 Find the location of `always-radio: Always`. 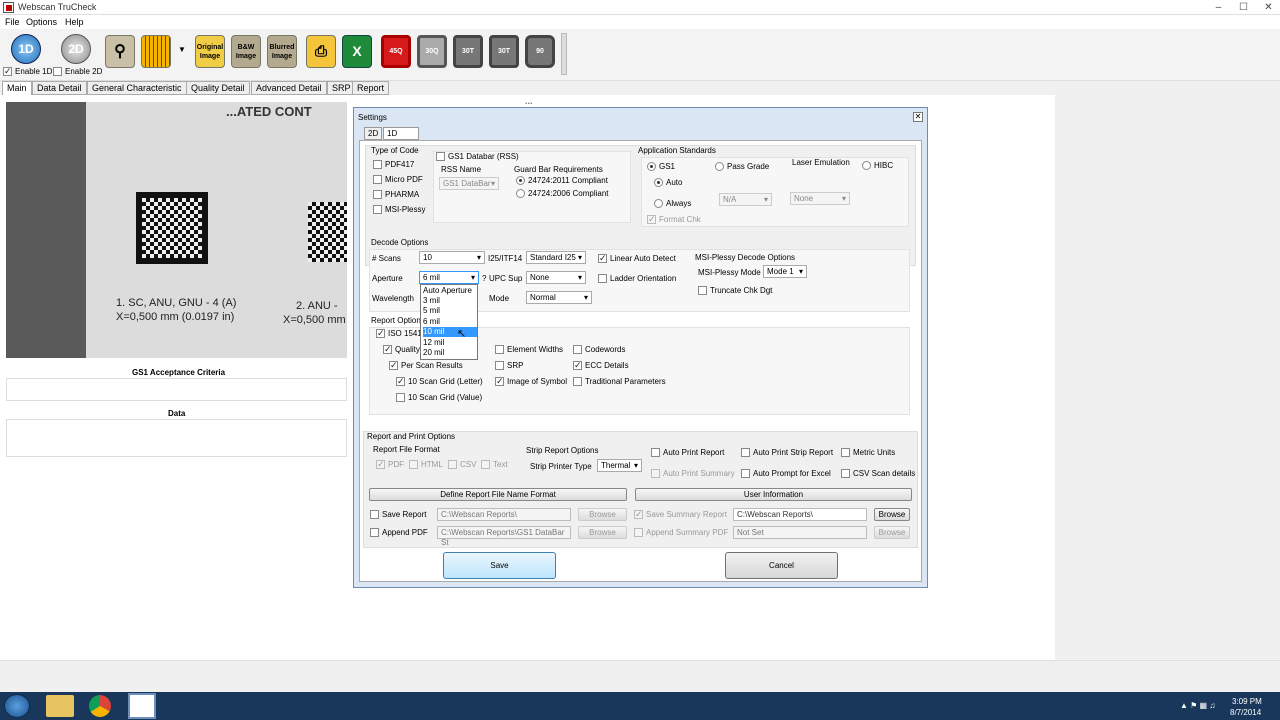

always-radio: Always is located at coordinates (672, 204).